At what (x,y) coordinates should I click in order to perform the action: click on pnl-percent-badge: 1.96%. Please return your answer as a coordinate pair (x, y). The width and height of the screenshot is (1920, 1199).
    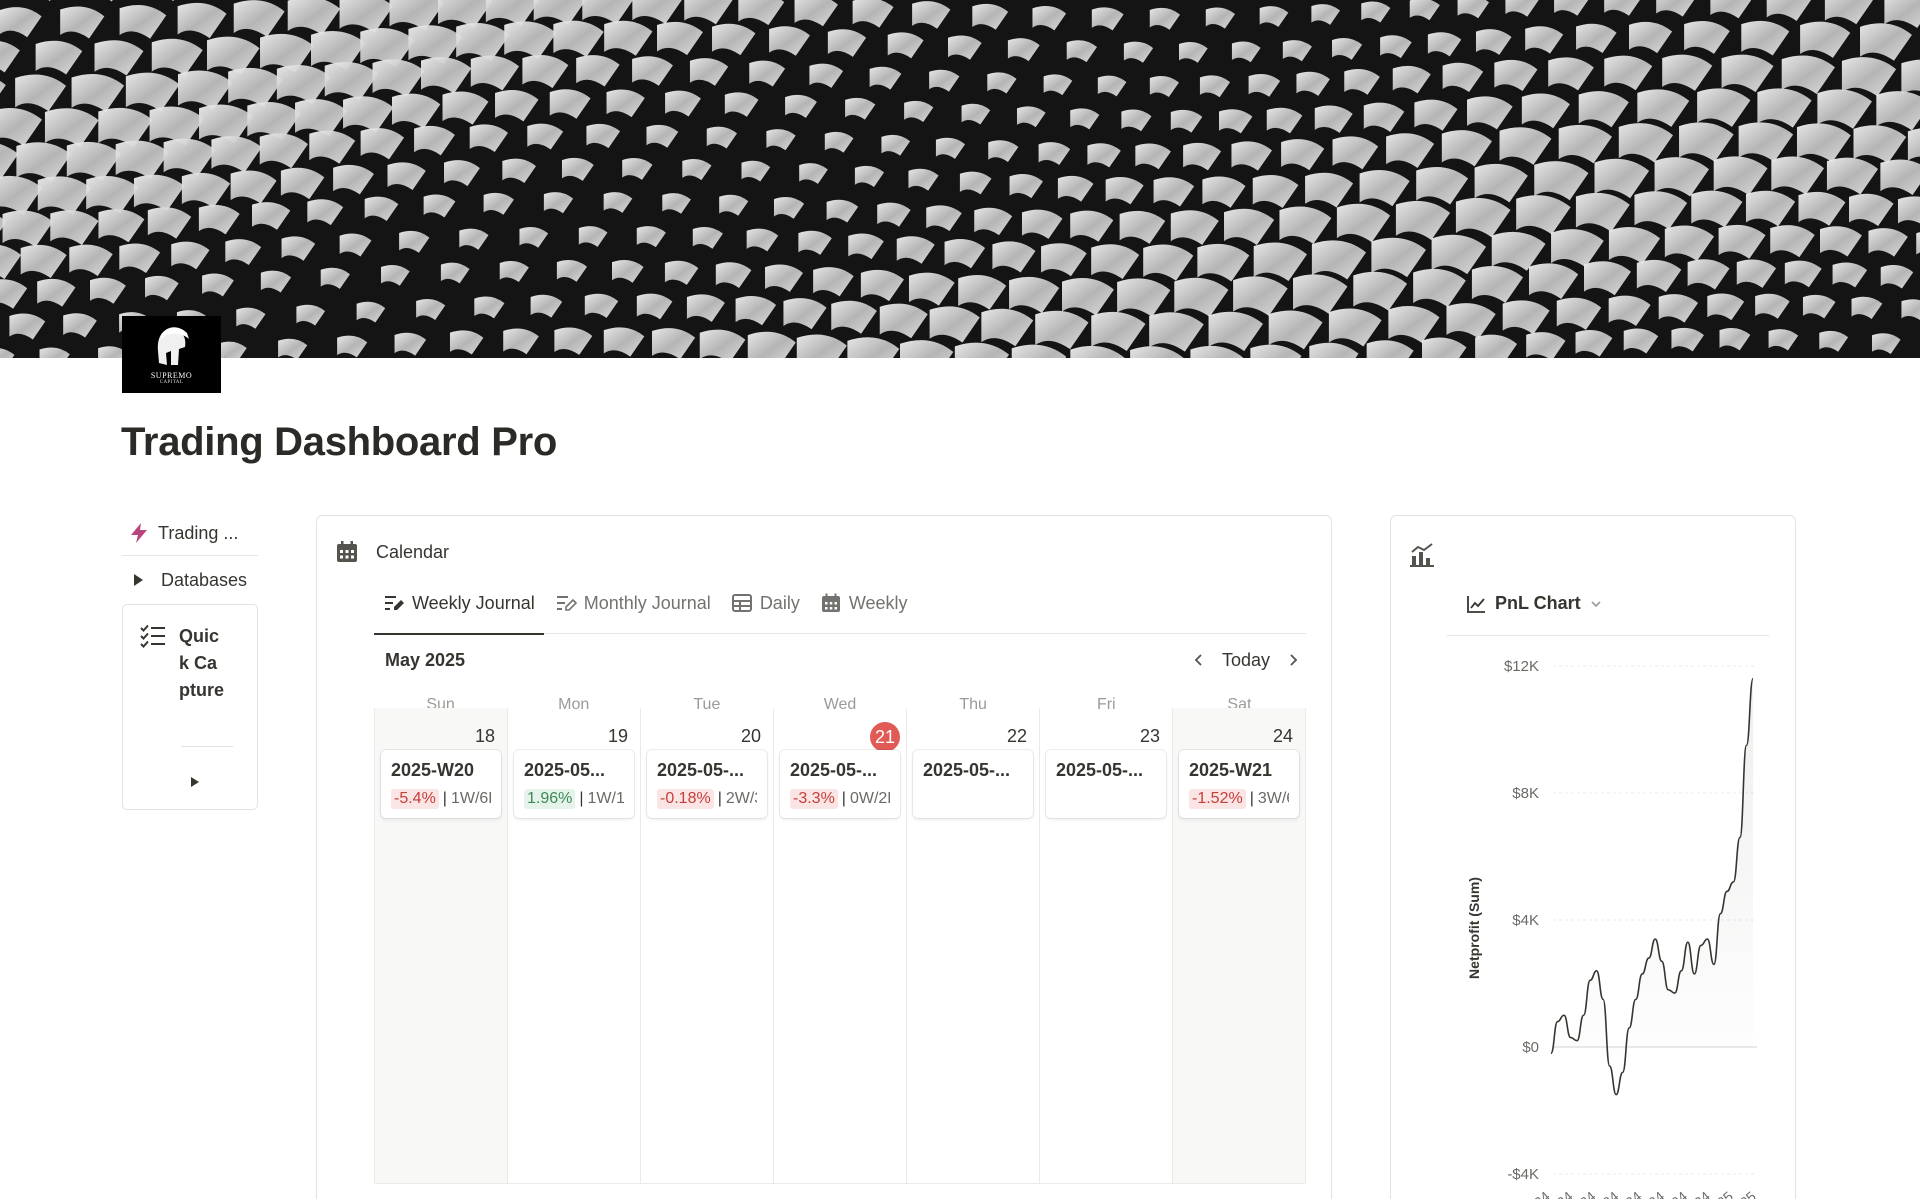
    Looking at the image, I should click on (550, 799).